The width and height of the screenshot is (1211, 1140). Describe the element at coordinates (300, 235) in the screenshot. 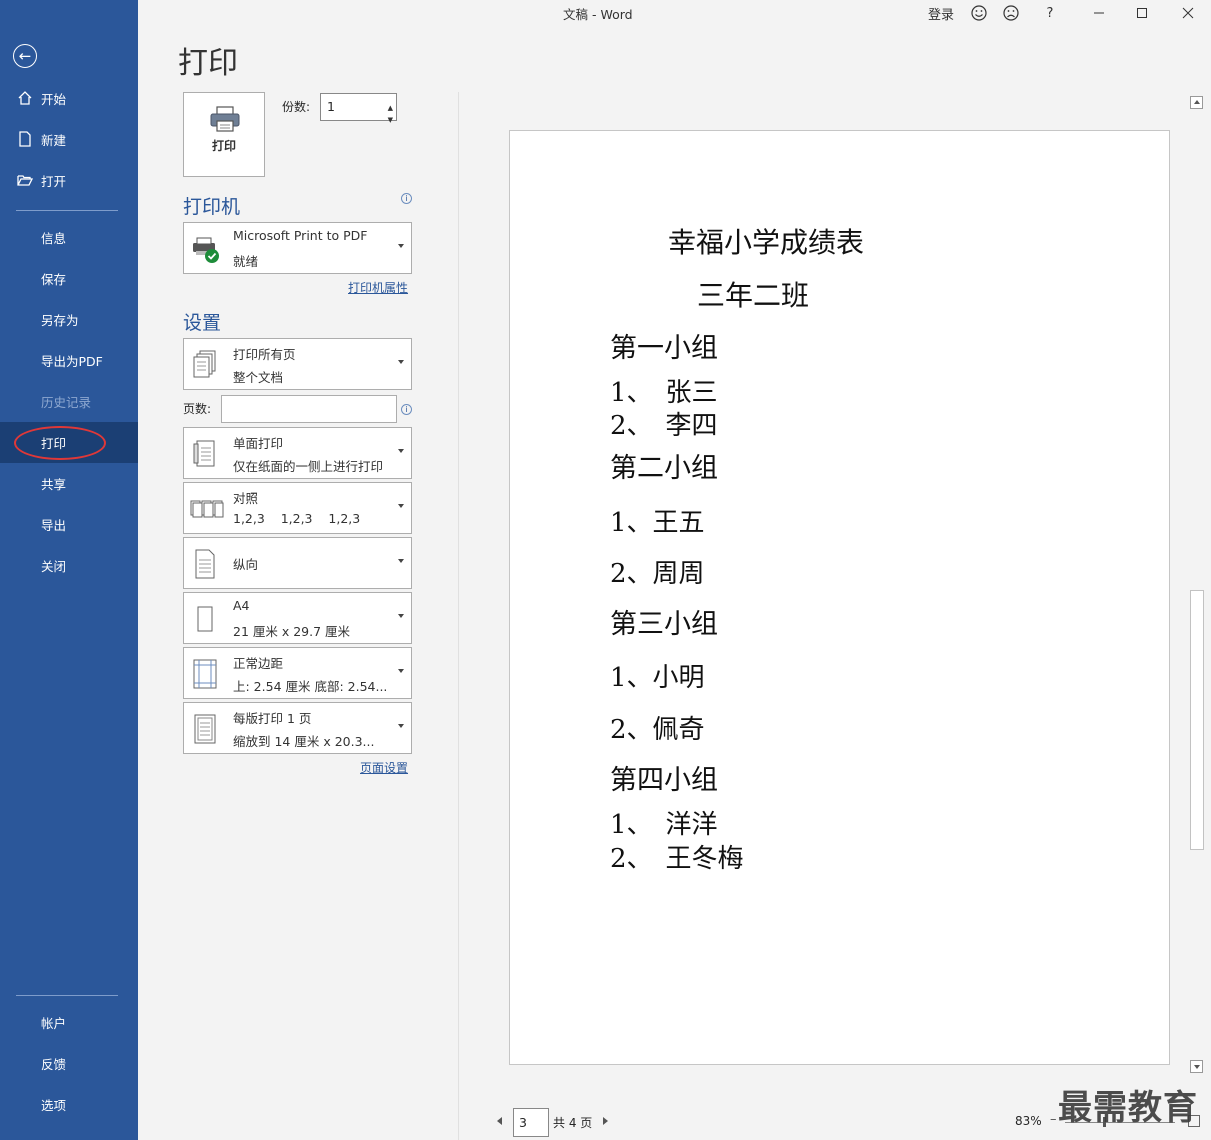

I see `printer-name: Microsoft Print to PDF` at that location.